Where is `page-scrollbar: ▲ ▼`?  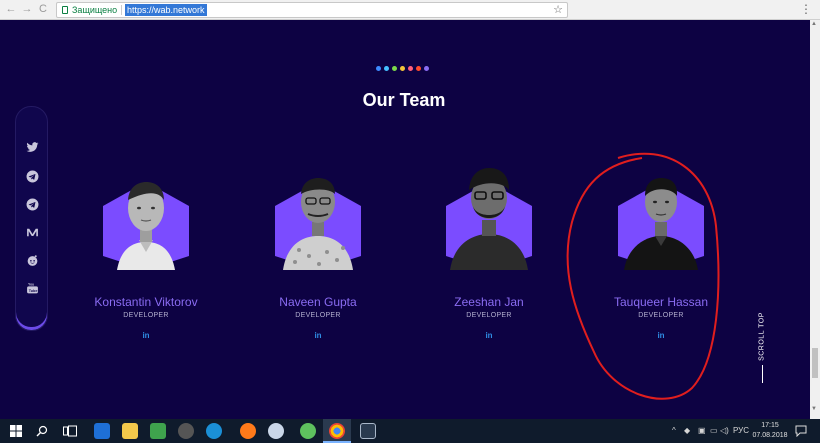 page-scrollbar: ▲ ▼ is located at coordinates (815, 219).